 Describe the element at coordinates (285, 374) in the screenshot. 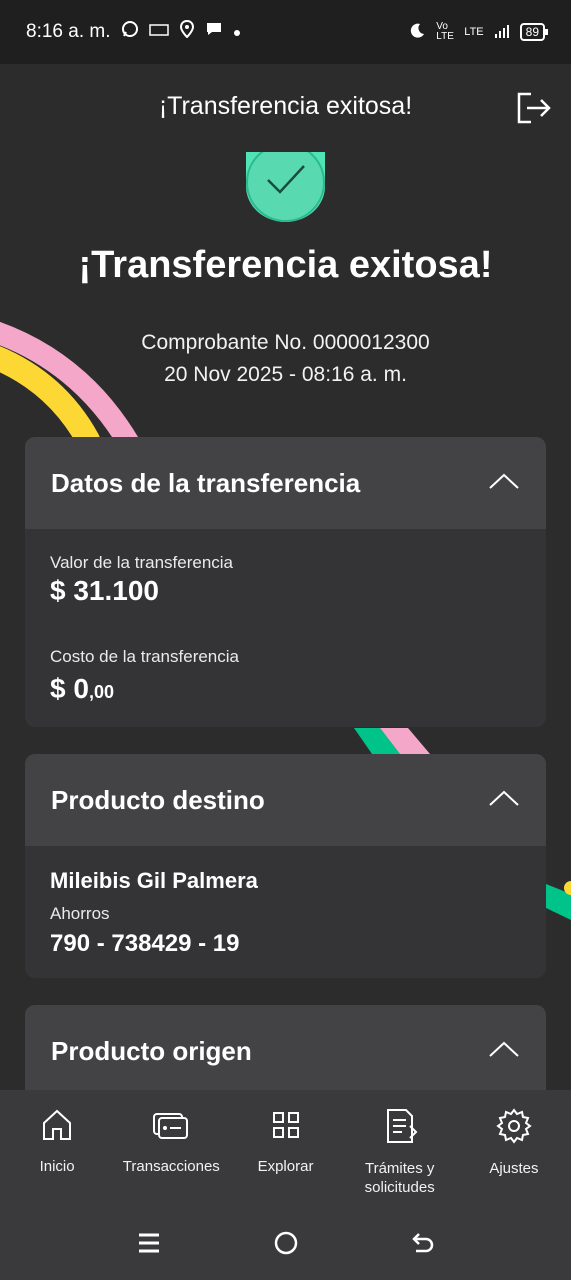

I see `receipt-datetime: 20 Nov 2025 - 08:16 a. m.` at that location.